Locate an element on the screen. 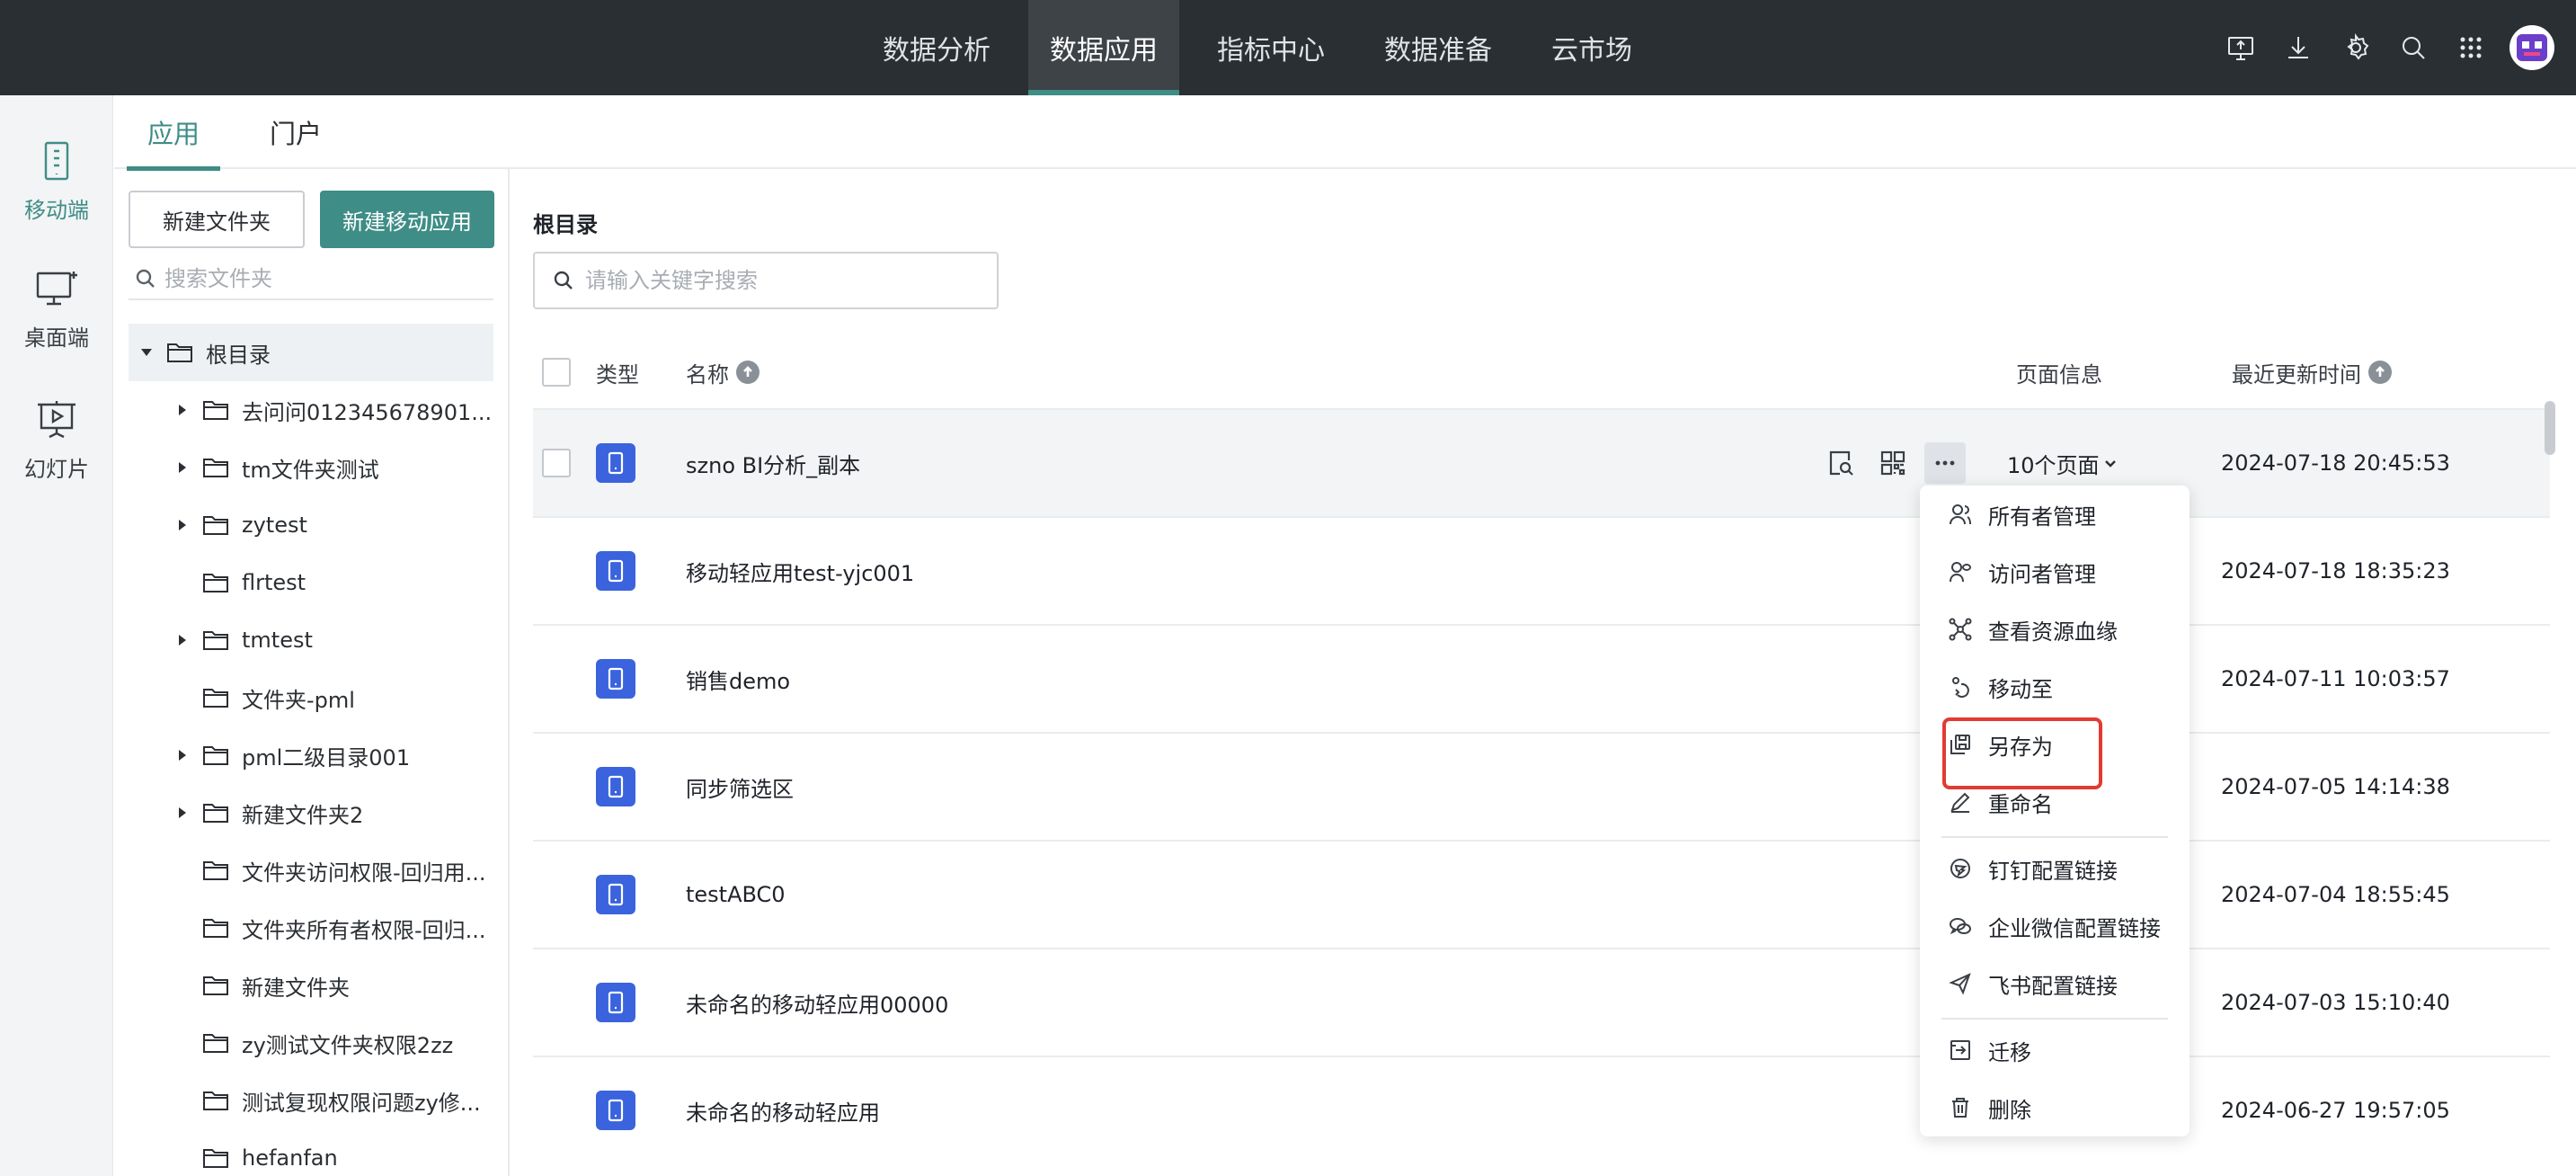 The image size is (2576, 1176). tree-item: zytest is located at coordinates (311, 525).